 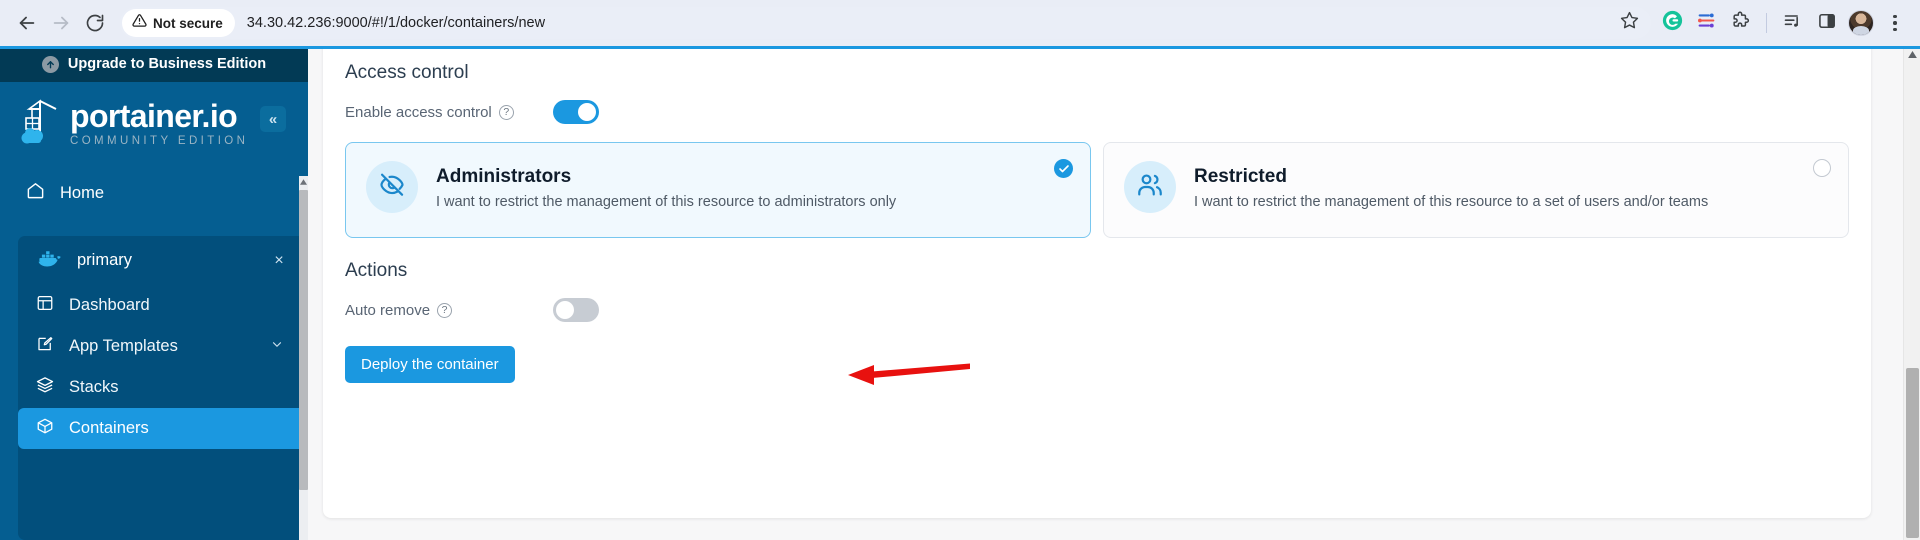 I want to click on access-control-title: Access control, so click(x=407, y=72).